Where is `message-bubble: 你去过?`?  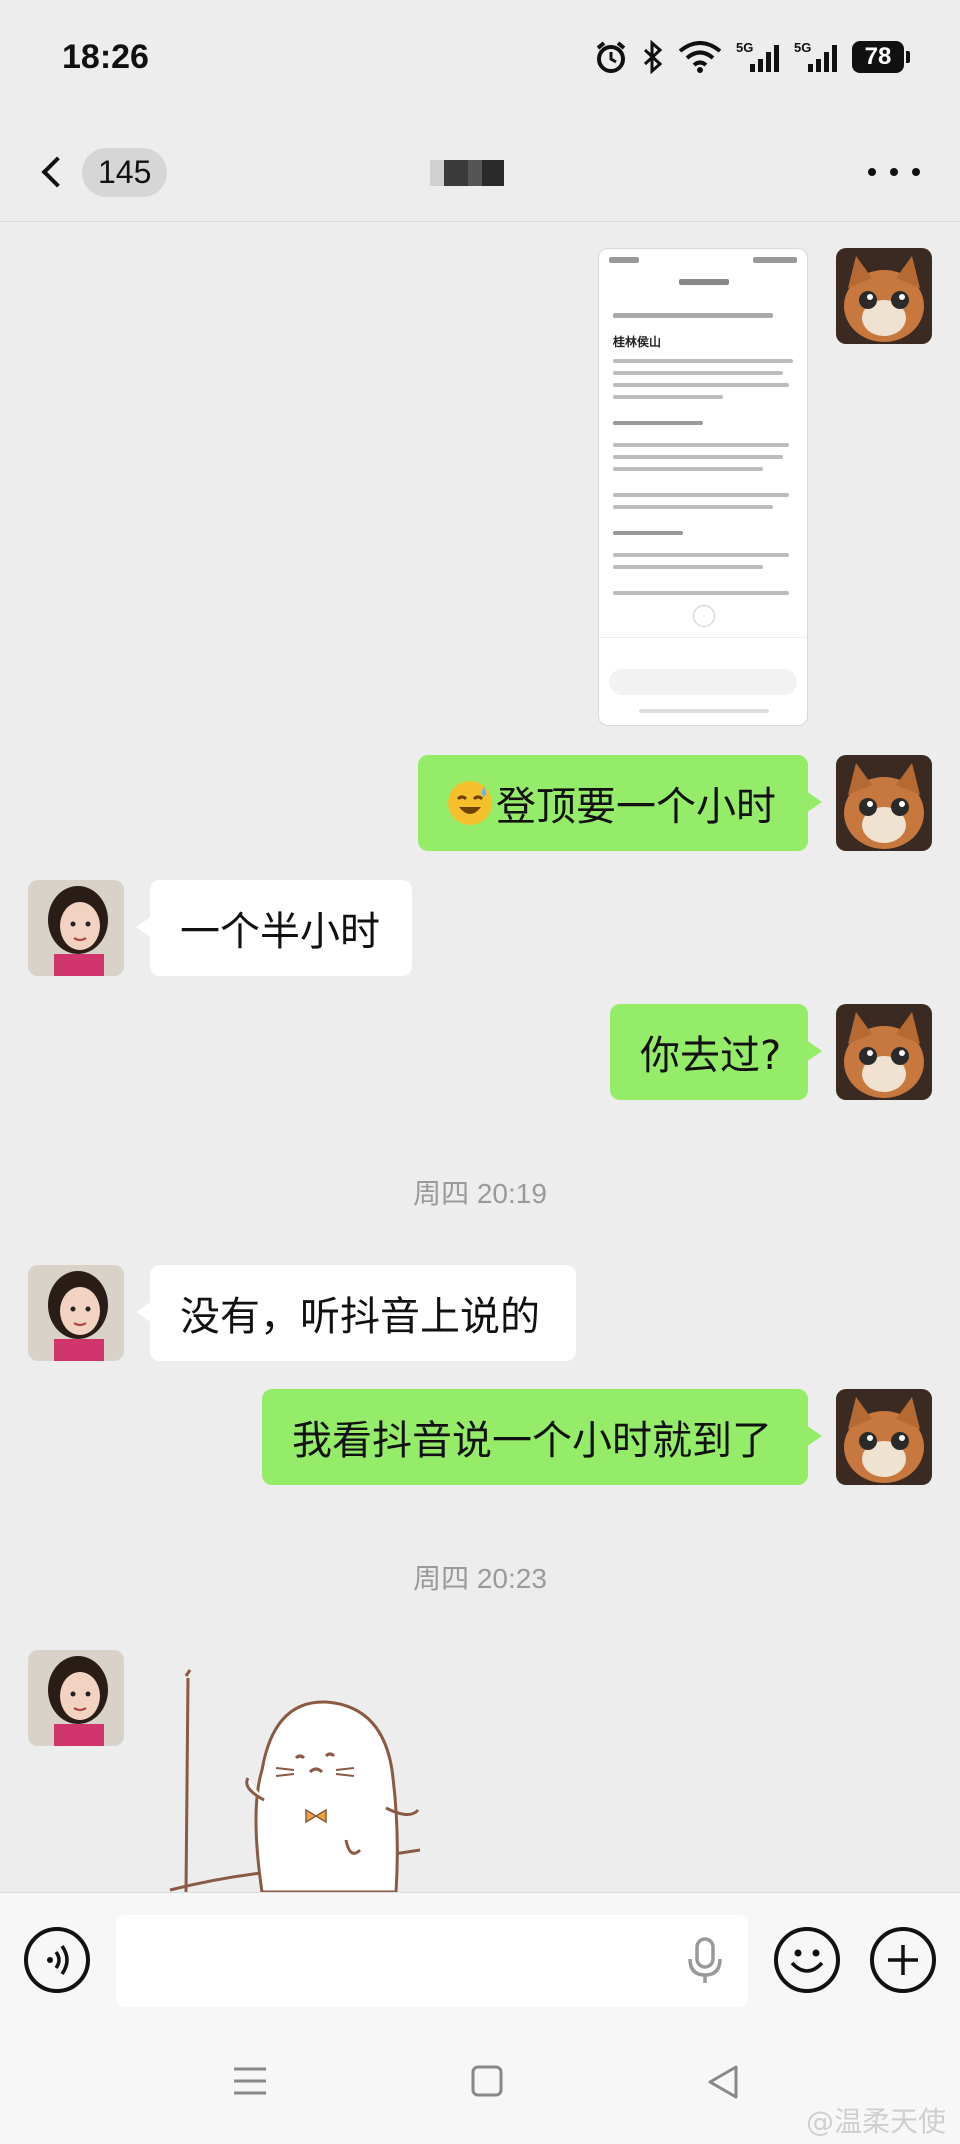 message-bubble: 你去过? is located at coordinates (716, 1052).